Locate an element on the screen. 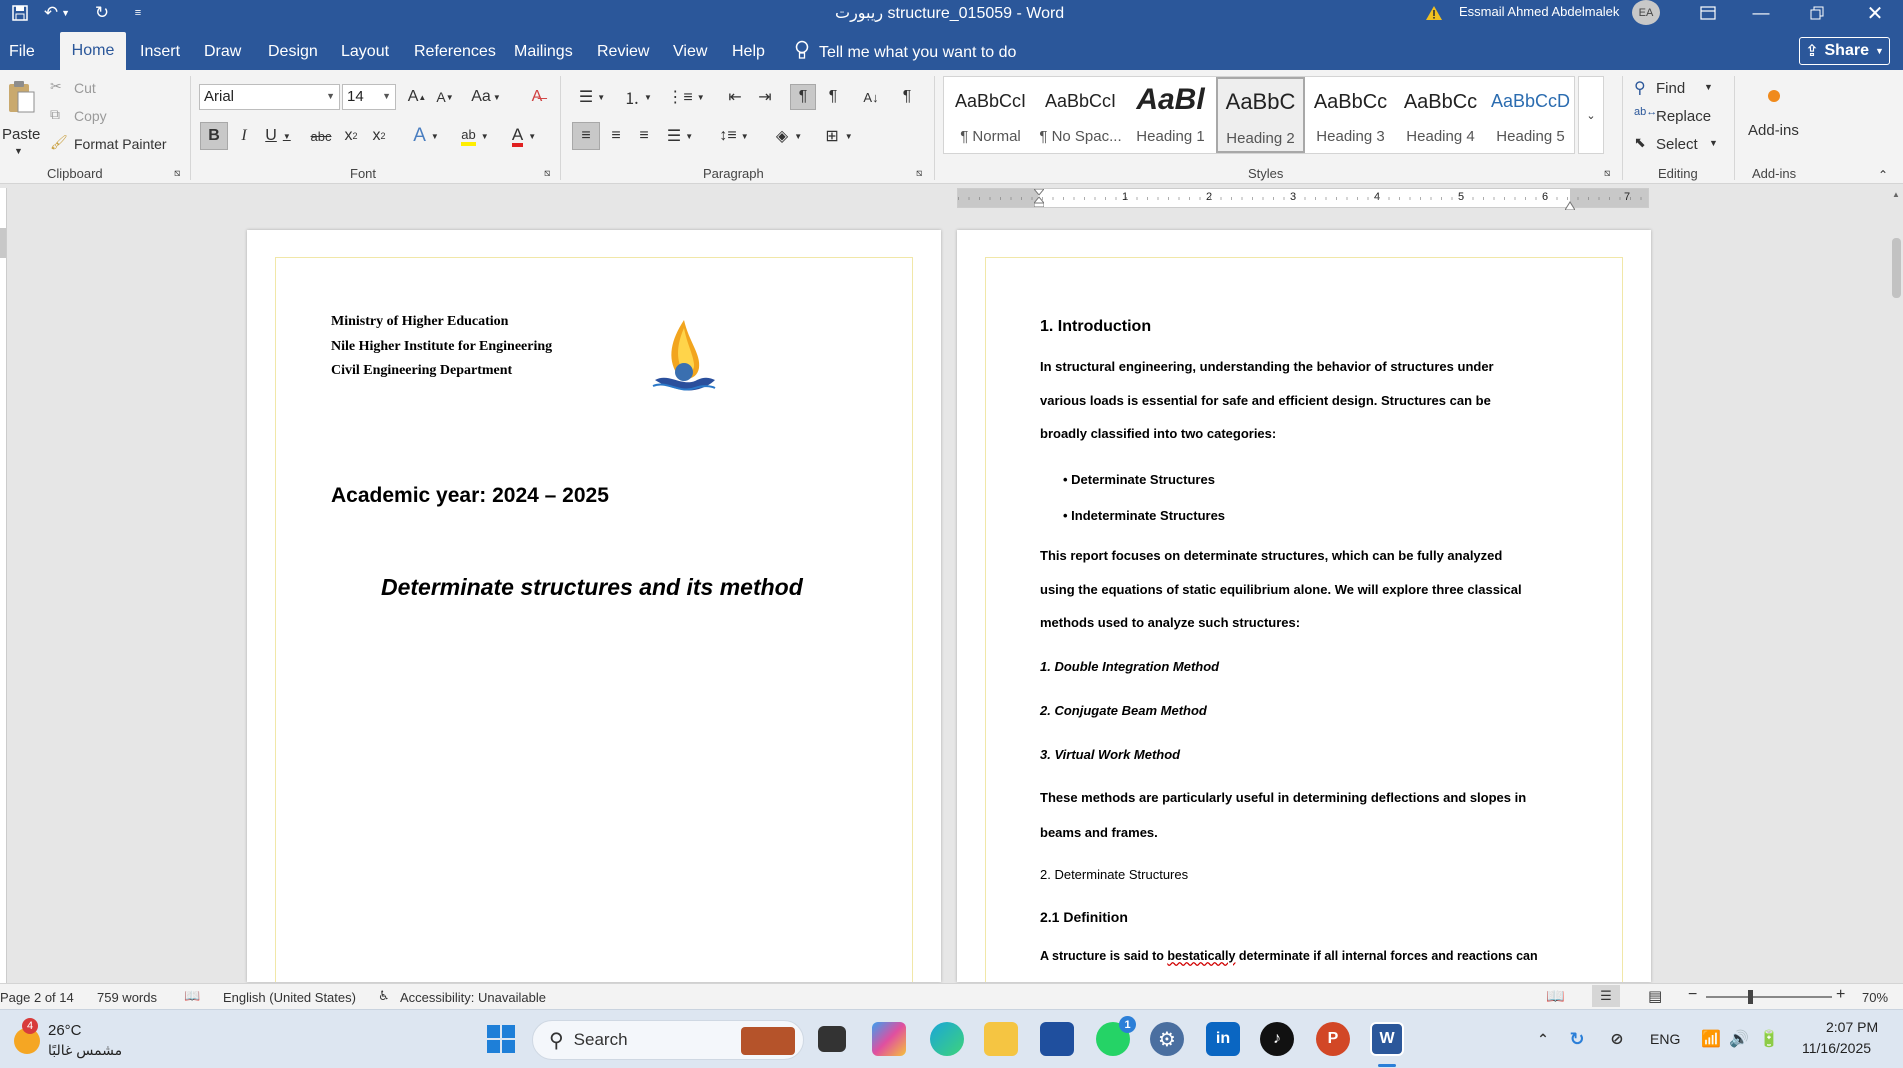  justify-icon: ☰ ▼ is located at coordinates (680, 136).